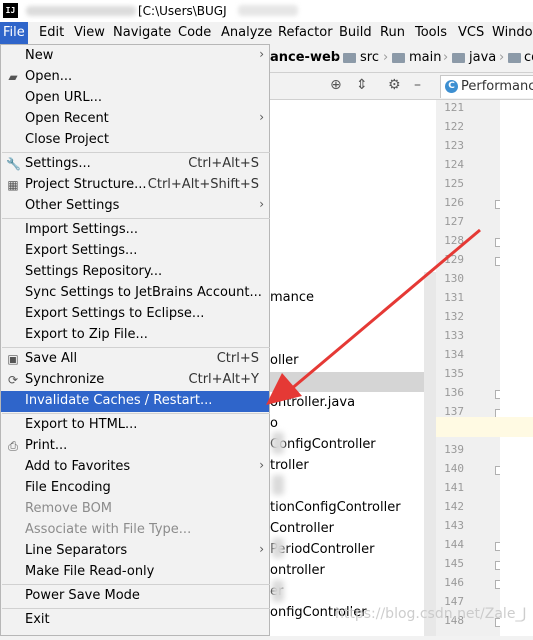 The width and height of the screenshot is (533, 640). Describe the element at coordinates (284, 389) in the screenshot. I see `arrow-head` at that location.